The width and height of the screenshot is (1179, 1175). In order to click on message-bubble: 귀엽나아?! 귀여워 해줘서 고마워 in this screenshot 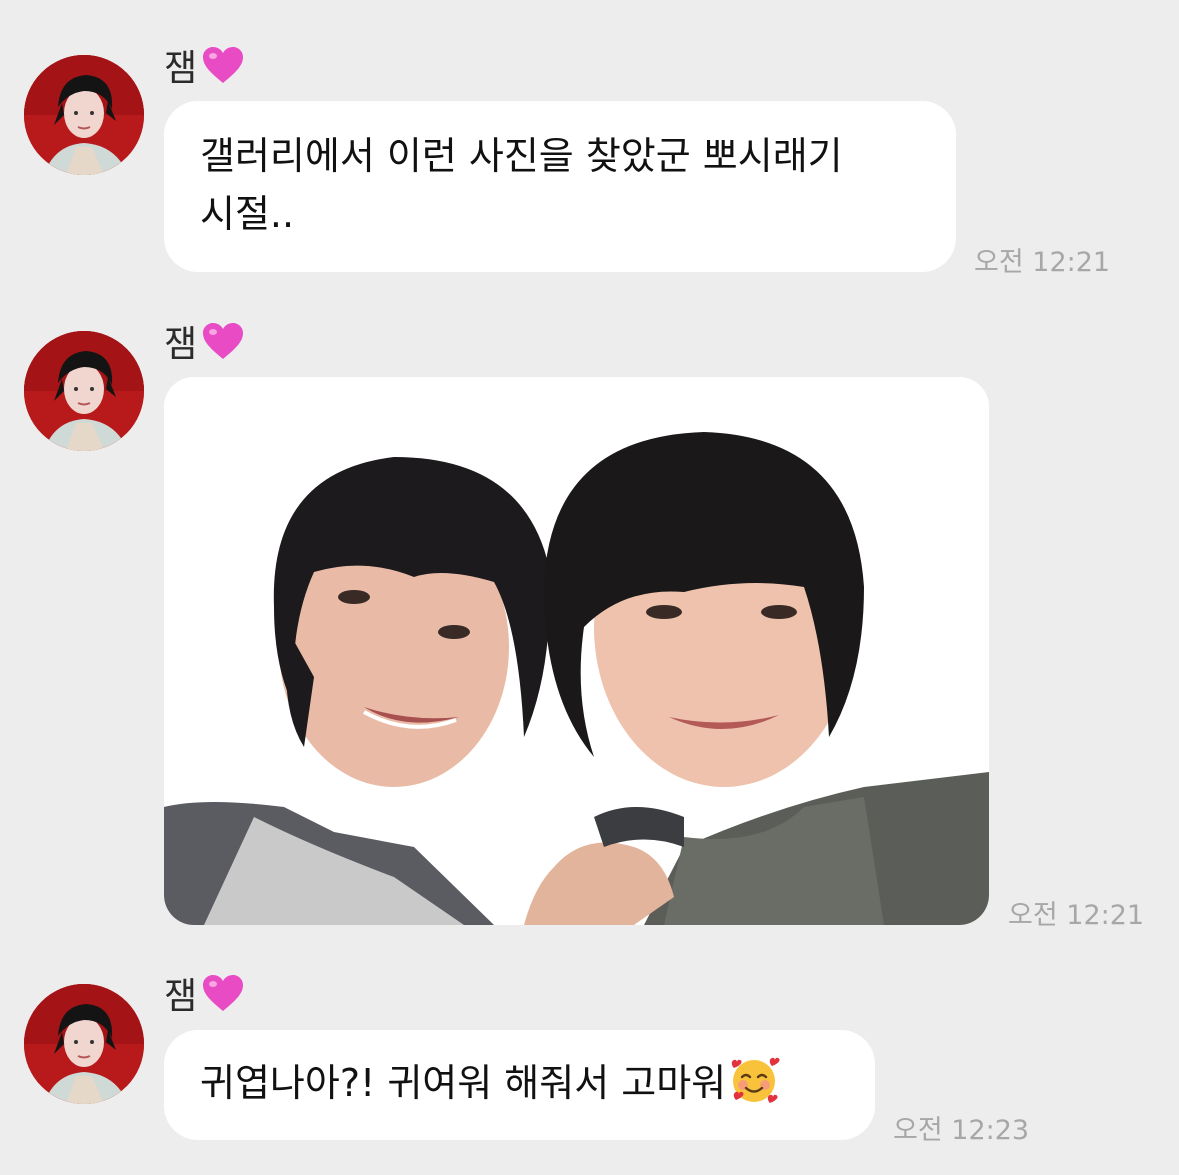, I will do `click(519, 1085)`.